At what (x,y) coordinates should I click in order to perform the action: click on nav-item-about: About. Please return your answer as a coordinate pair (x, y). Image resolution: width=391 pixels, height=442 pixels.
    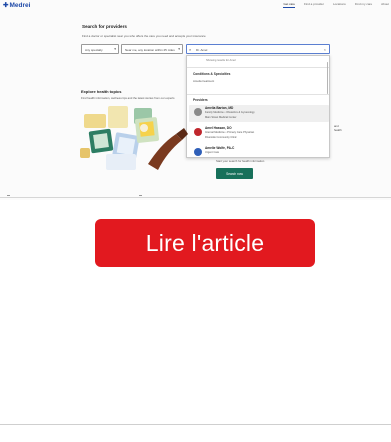
    Looking at the image, I should click on (385, 5).